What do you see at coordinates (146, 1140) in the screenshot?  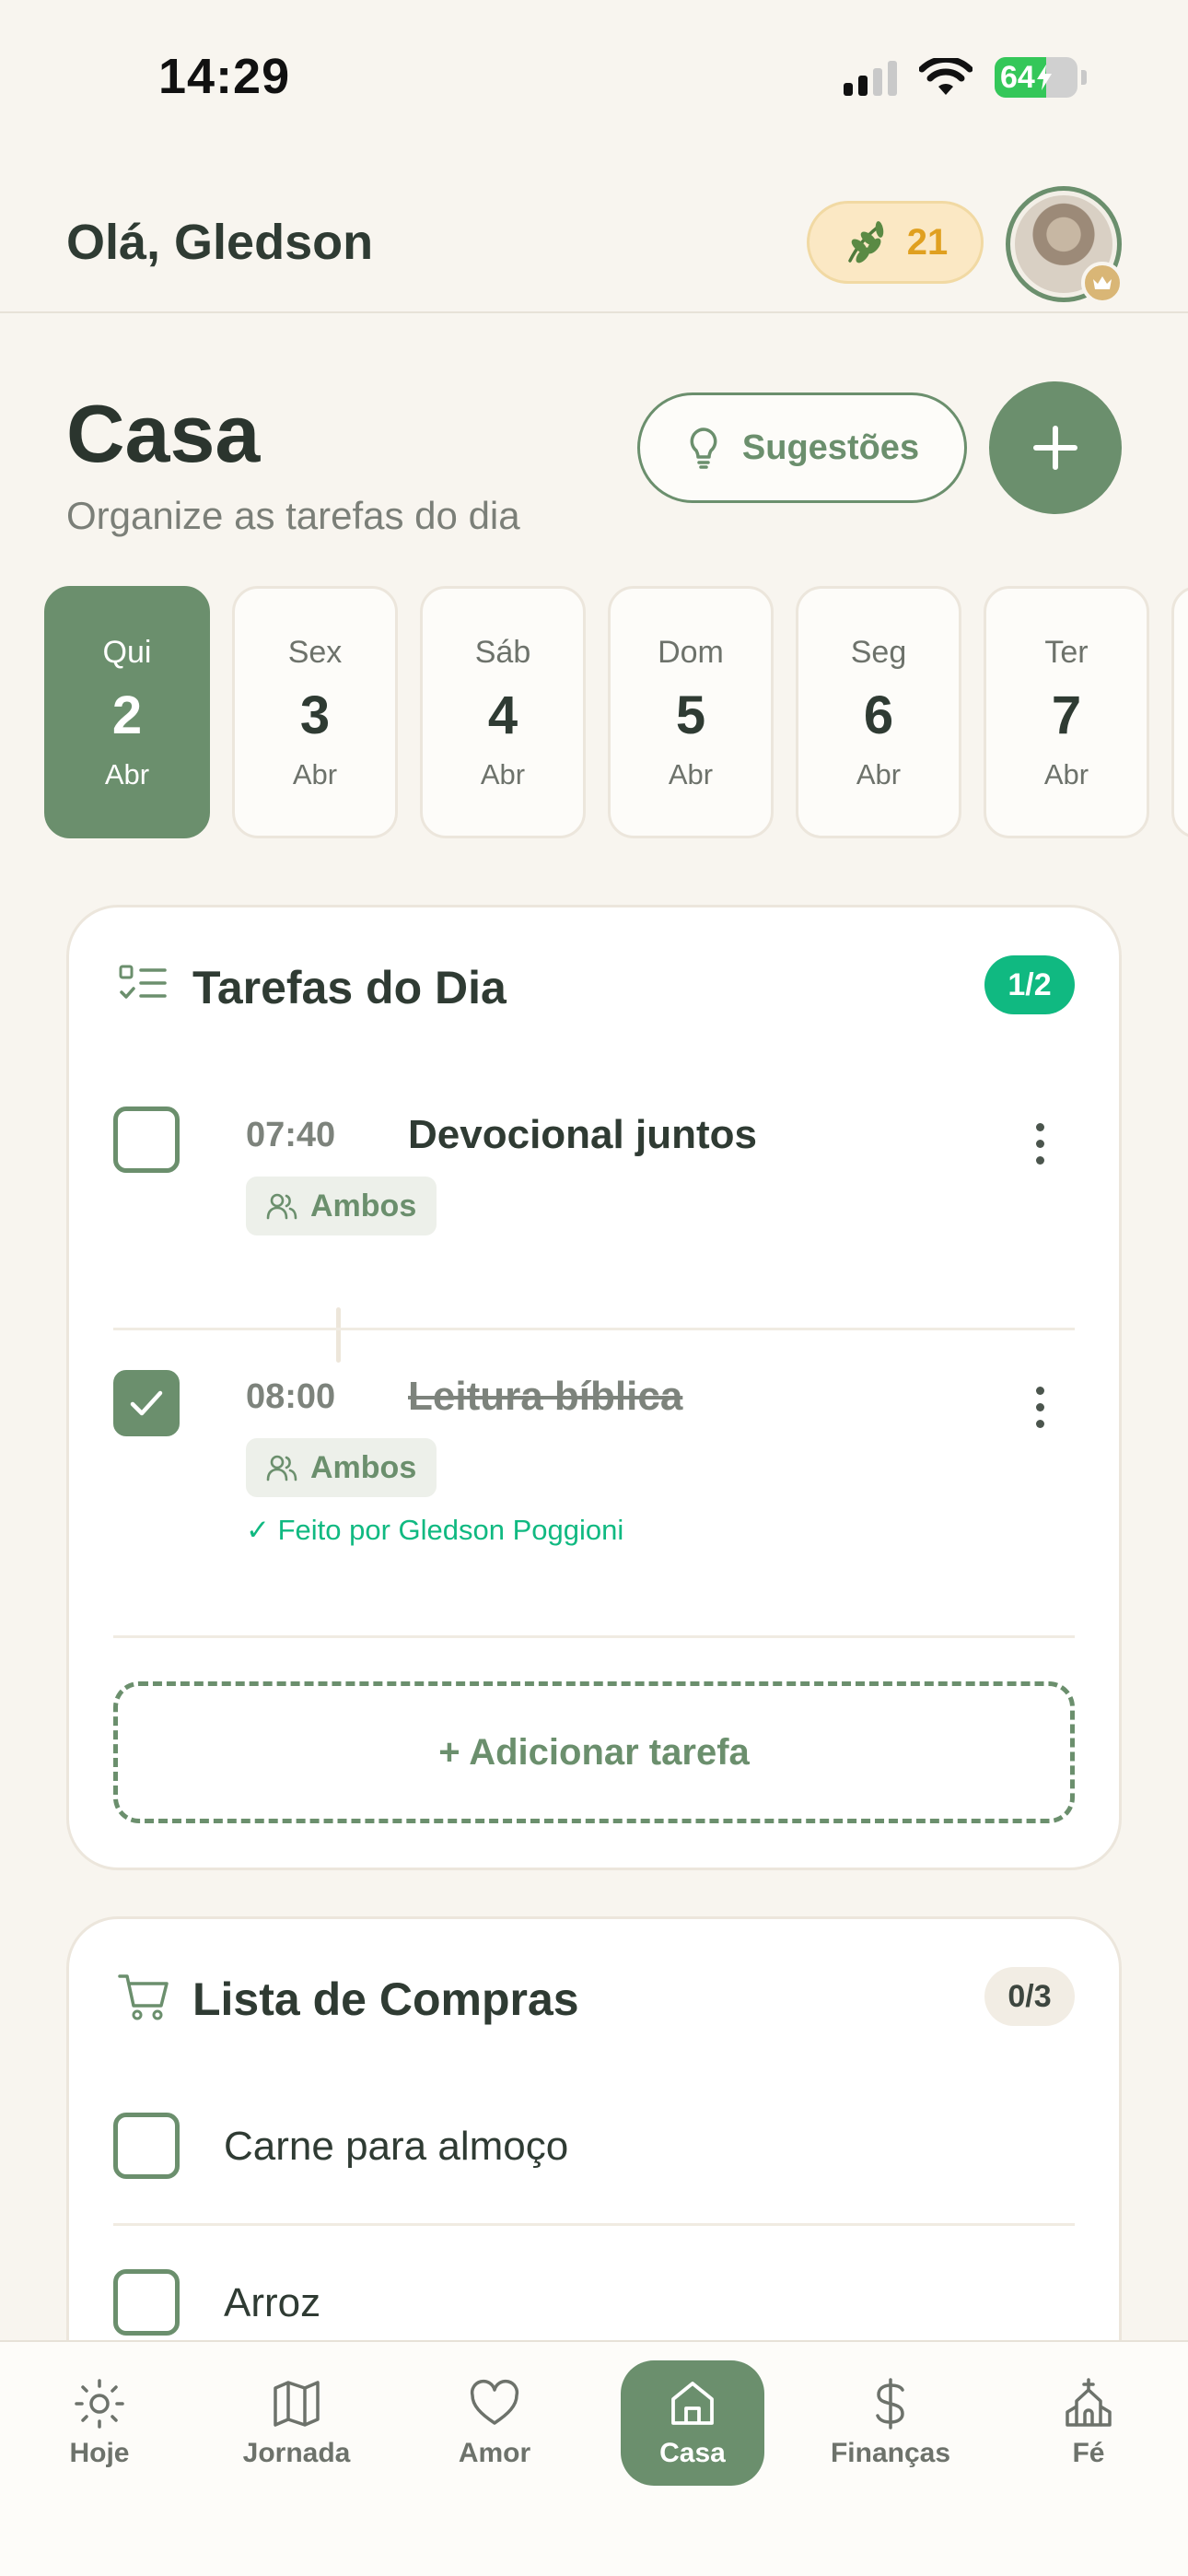 I see `task-checkbox` at bounding box center [146, 1140].